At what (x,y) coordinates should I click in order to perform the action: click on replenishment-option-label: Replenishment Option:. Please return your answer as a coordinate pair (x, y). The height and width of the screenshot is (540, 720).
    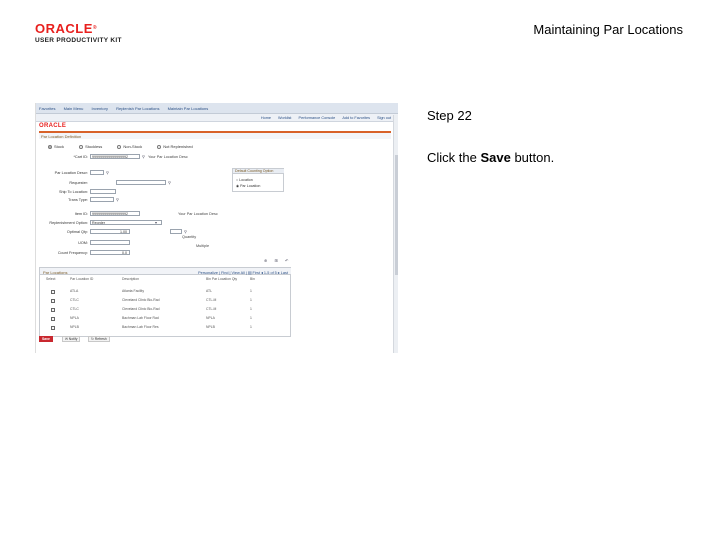
    Looking at the image, I should click on (68, 223).